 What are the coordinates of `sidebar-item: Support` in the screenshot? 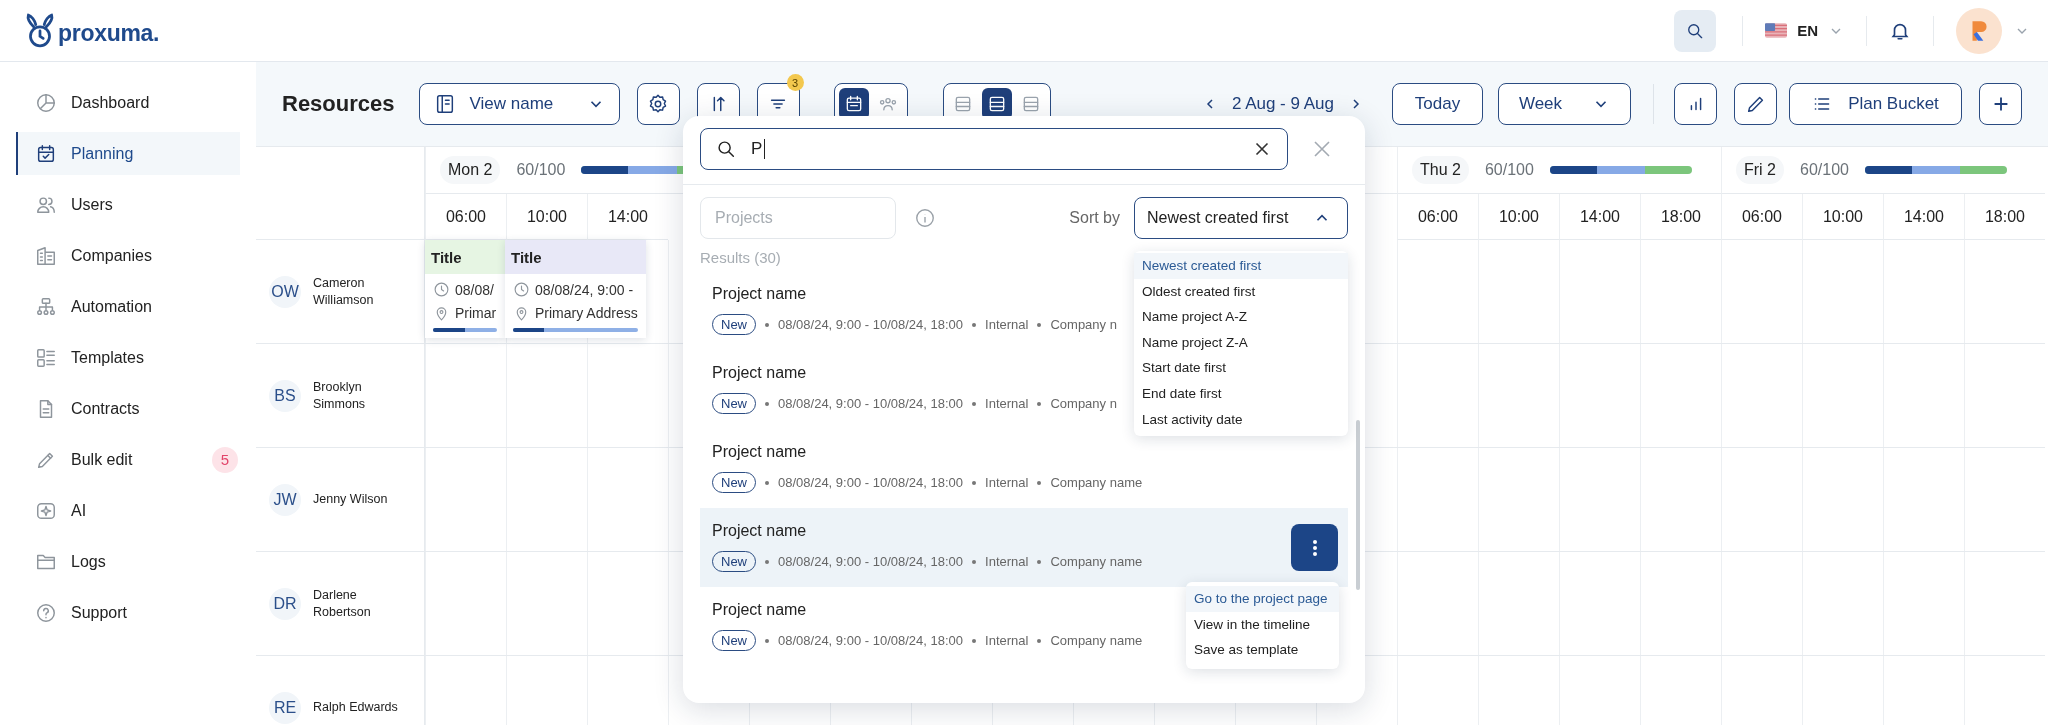 It's located at (128, 612).